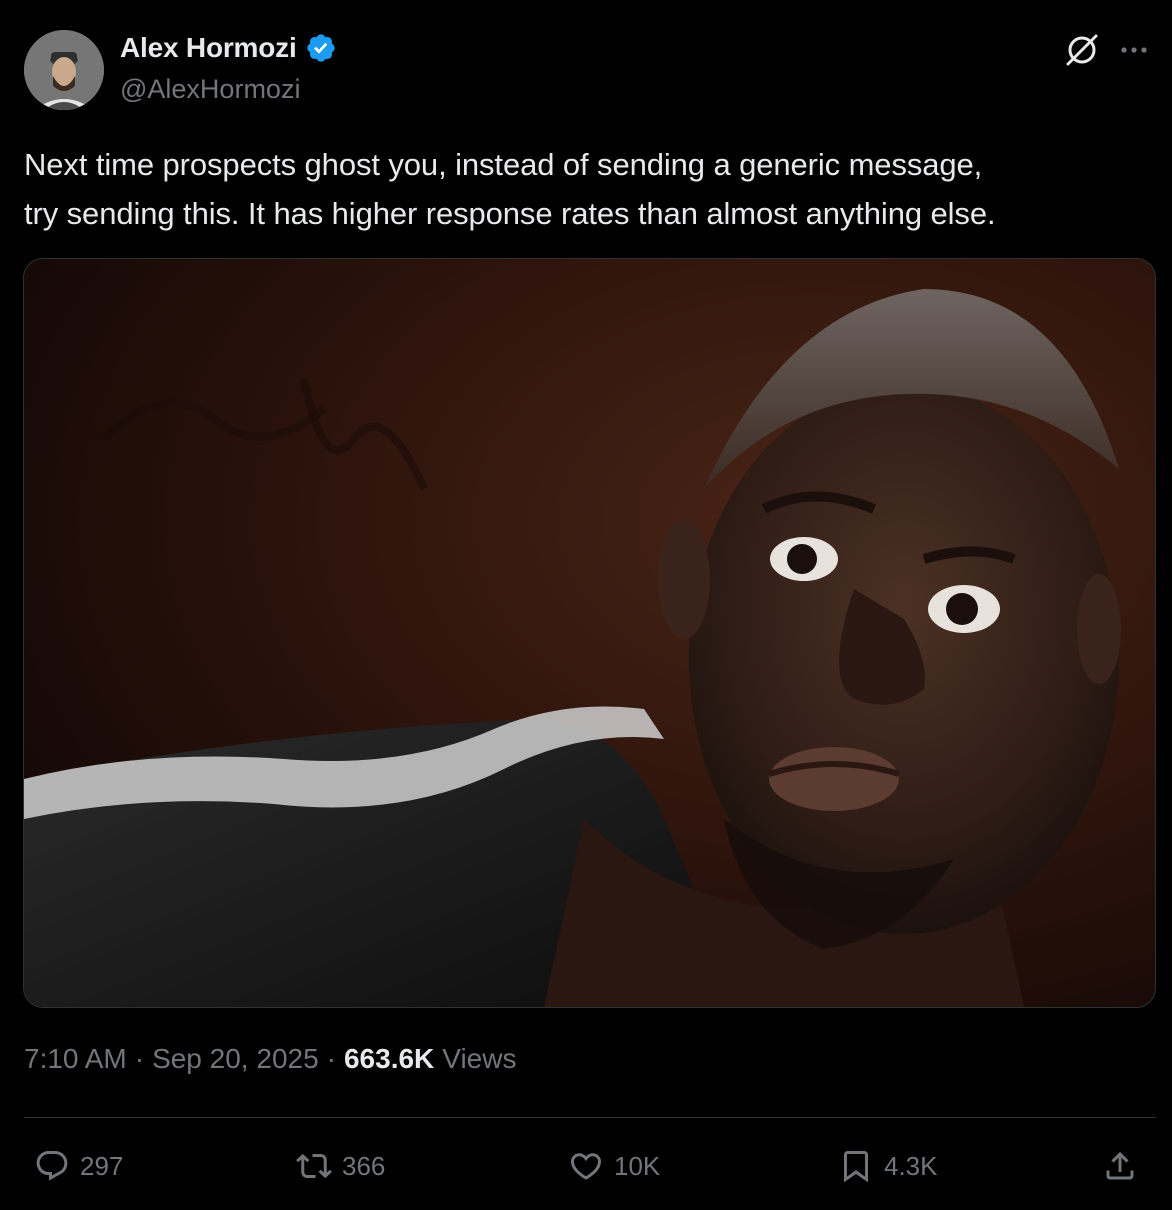 This screenshot has height=1210, width=1172. I want to click on repost-icon, so click(314, 1166).